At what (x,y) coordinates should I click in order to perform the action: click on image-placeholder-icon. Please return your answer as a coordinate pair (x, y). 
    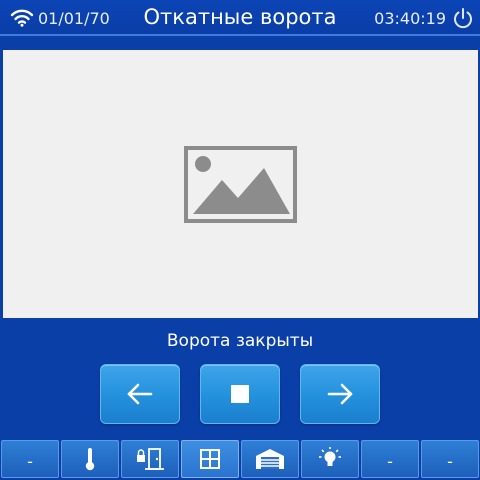
    Looking at the image, I should click on (240, 184).